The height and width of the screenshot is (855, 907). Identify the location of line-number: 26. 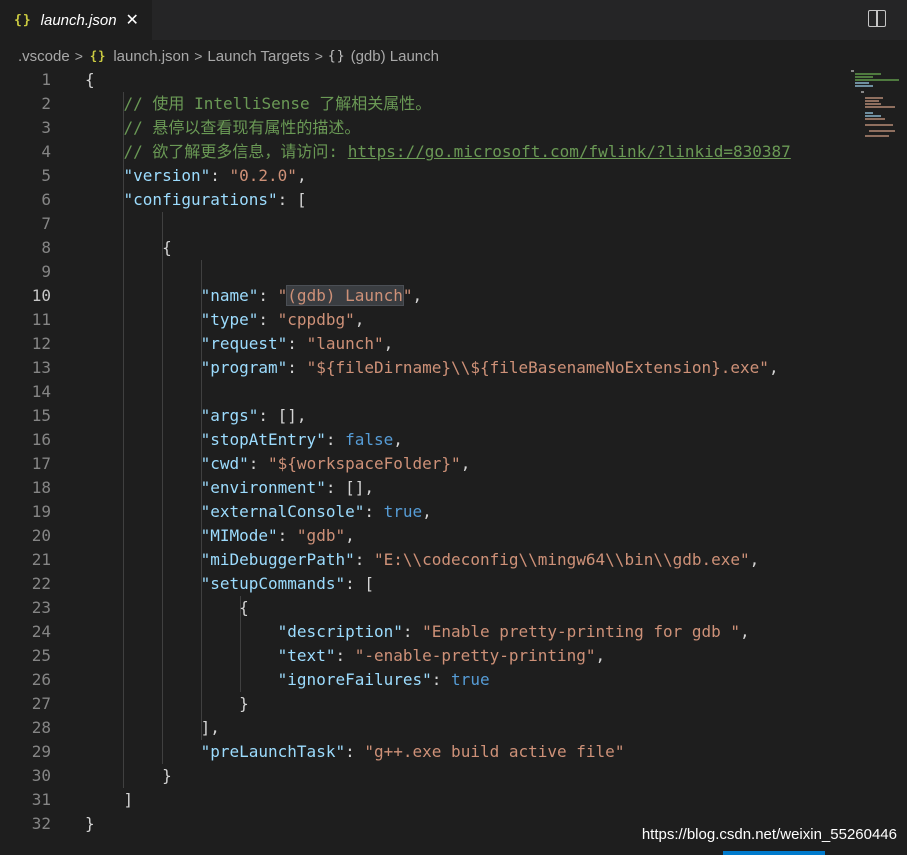
(41, 679).